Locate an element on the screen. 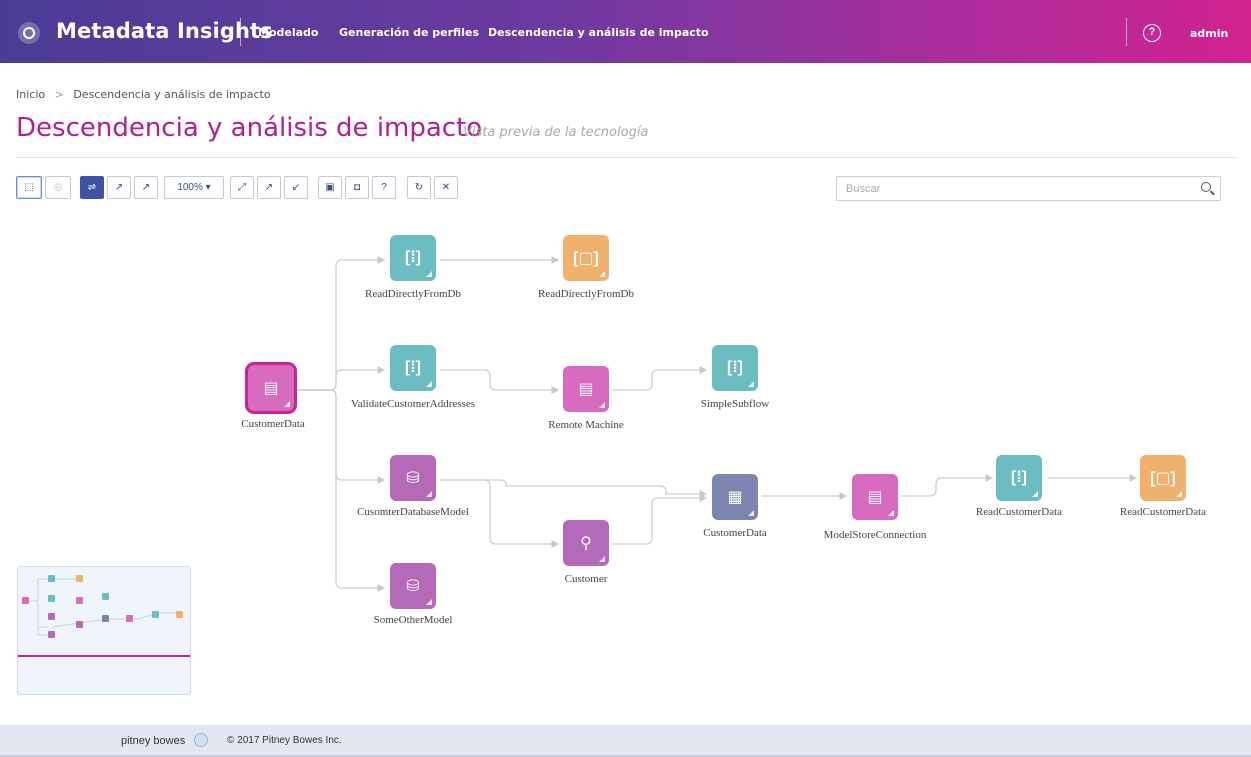 The height and width of the screenshot is (757, 1251). expand-icon: ↗ is located at coordinates (119, 187).